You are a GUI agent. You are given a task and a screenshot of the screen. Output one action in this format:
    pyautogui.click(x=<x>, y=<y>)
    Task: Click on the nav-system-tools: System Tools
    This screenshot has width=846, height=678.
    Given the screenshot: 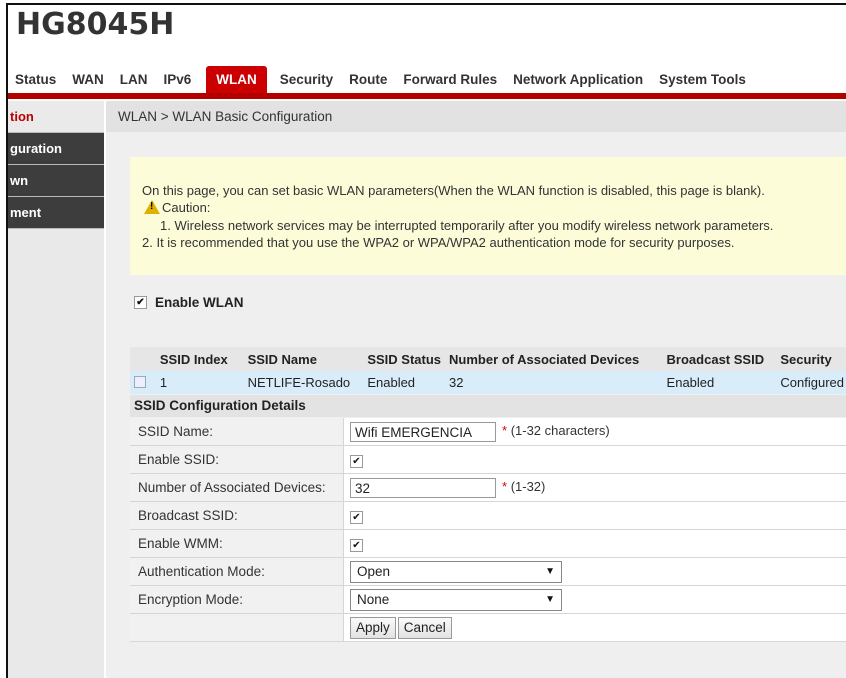 What is the action you would take?
    pyautogui.click(x=702, y=80)
    